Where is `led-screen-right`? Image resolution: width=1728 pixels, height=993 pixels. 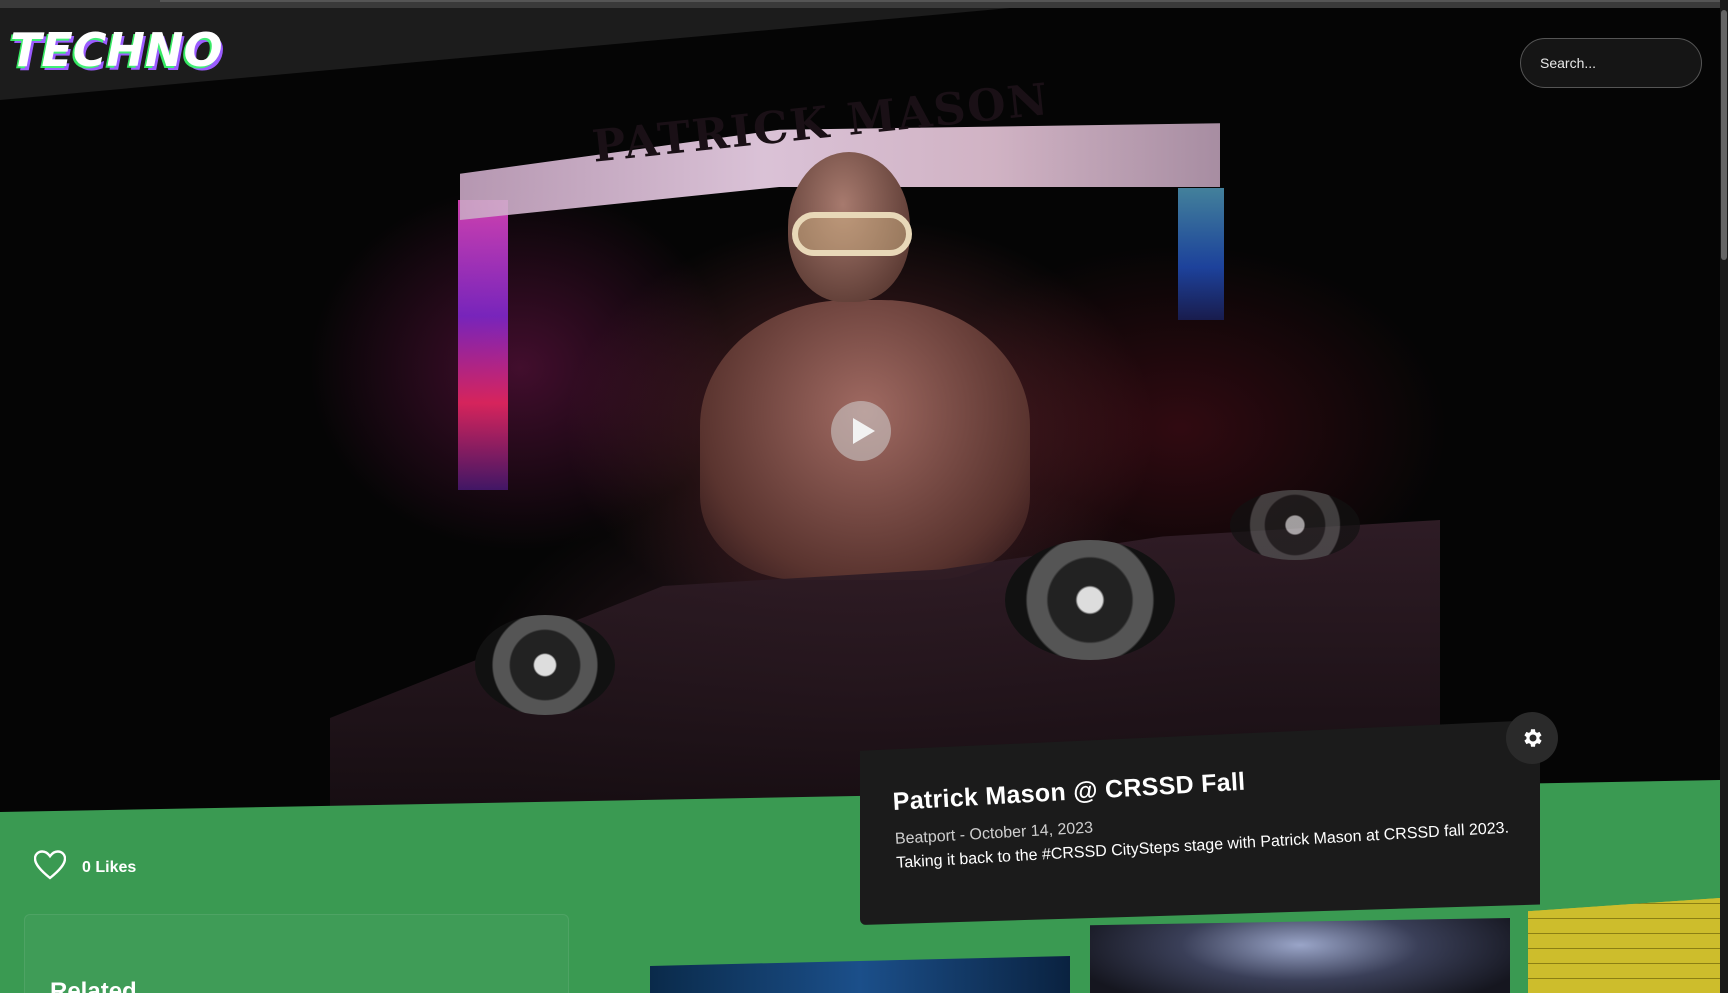 led-screen-right is located at coordinates (1201, 254).